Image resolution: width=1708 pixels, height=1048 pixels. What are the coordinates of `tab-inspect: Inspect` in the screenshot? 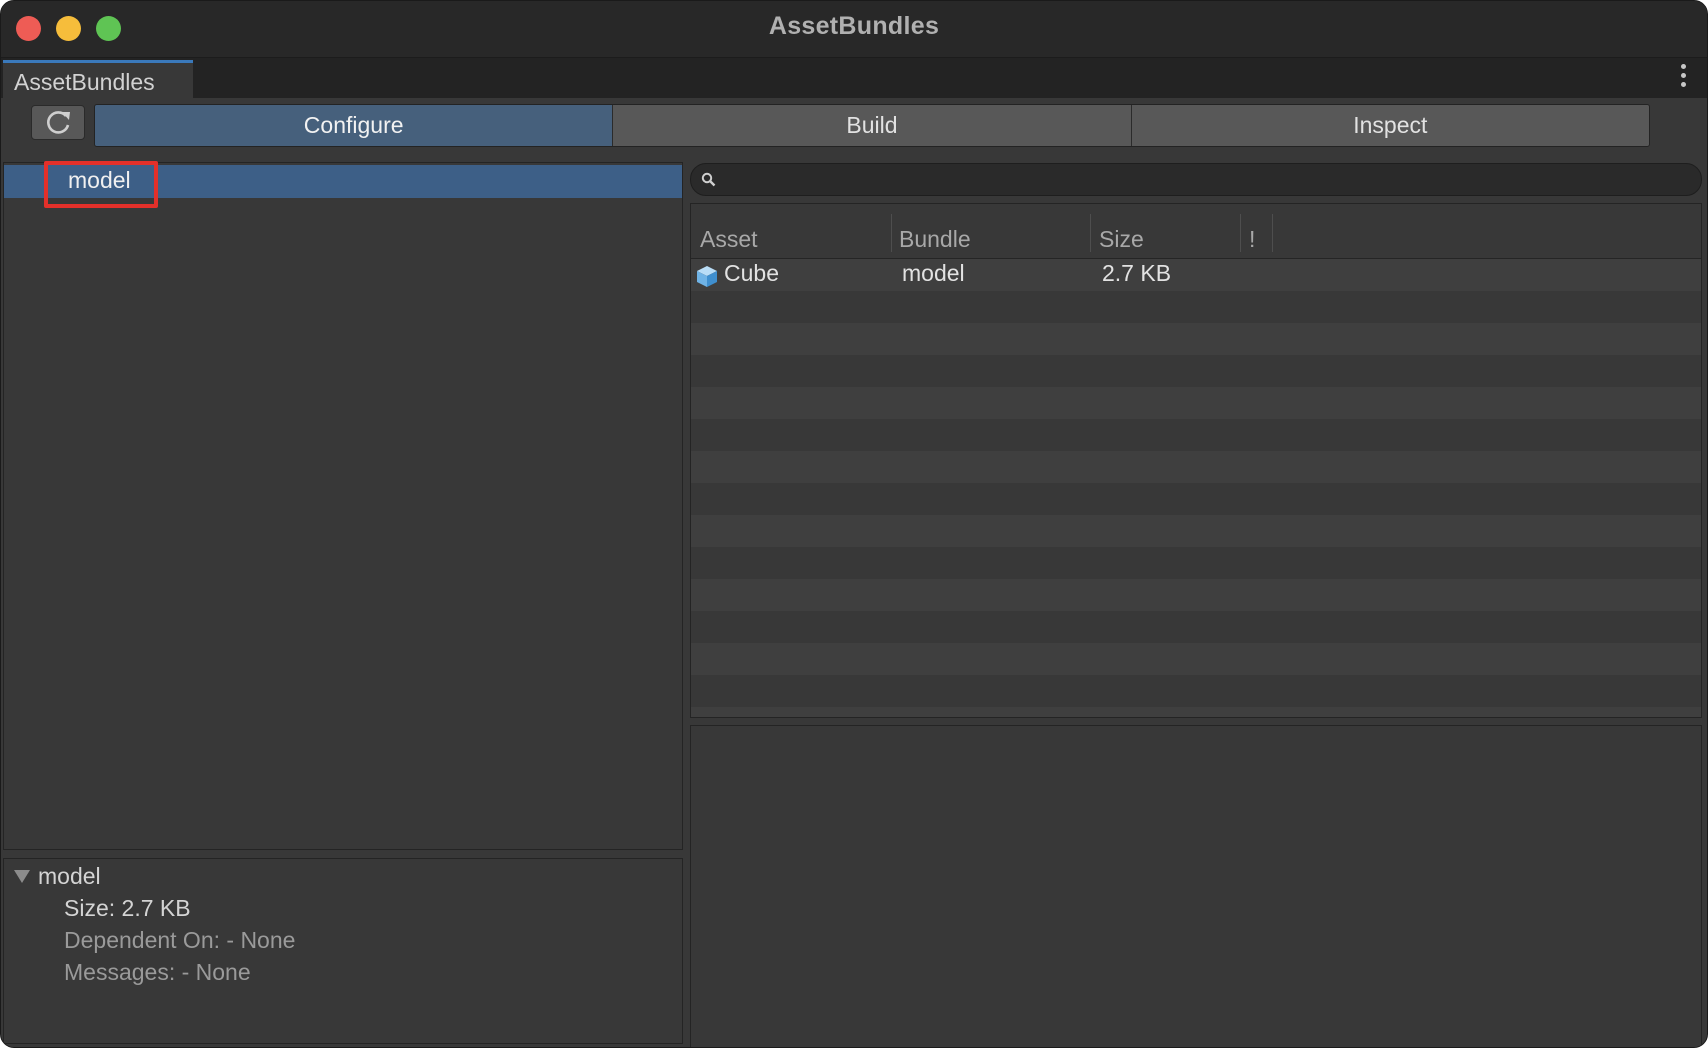 It's located at (1390, 125).